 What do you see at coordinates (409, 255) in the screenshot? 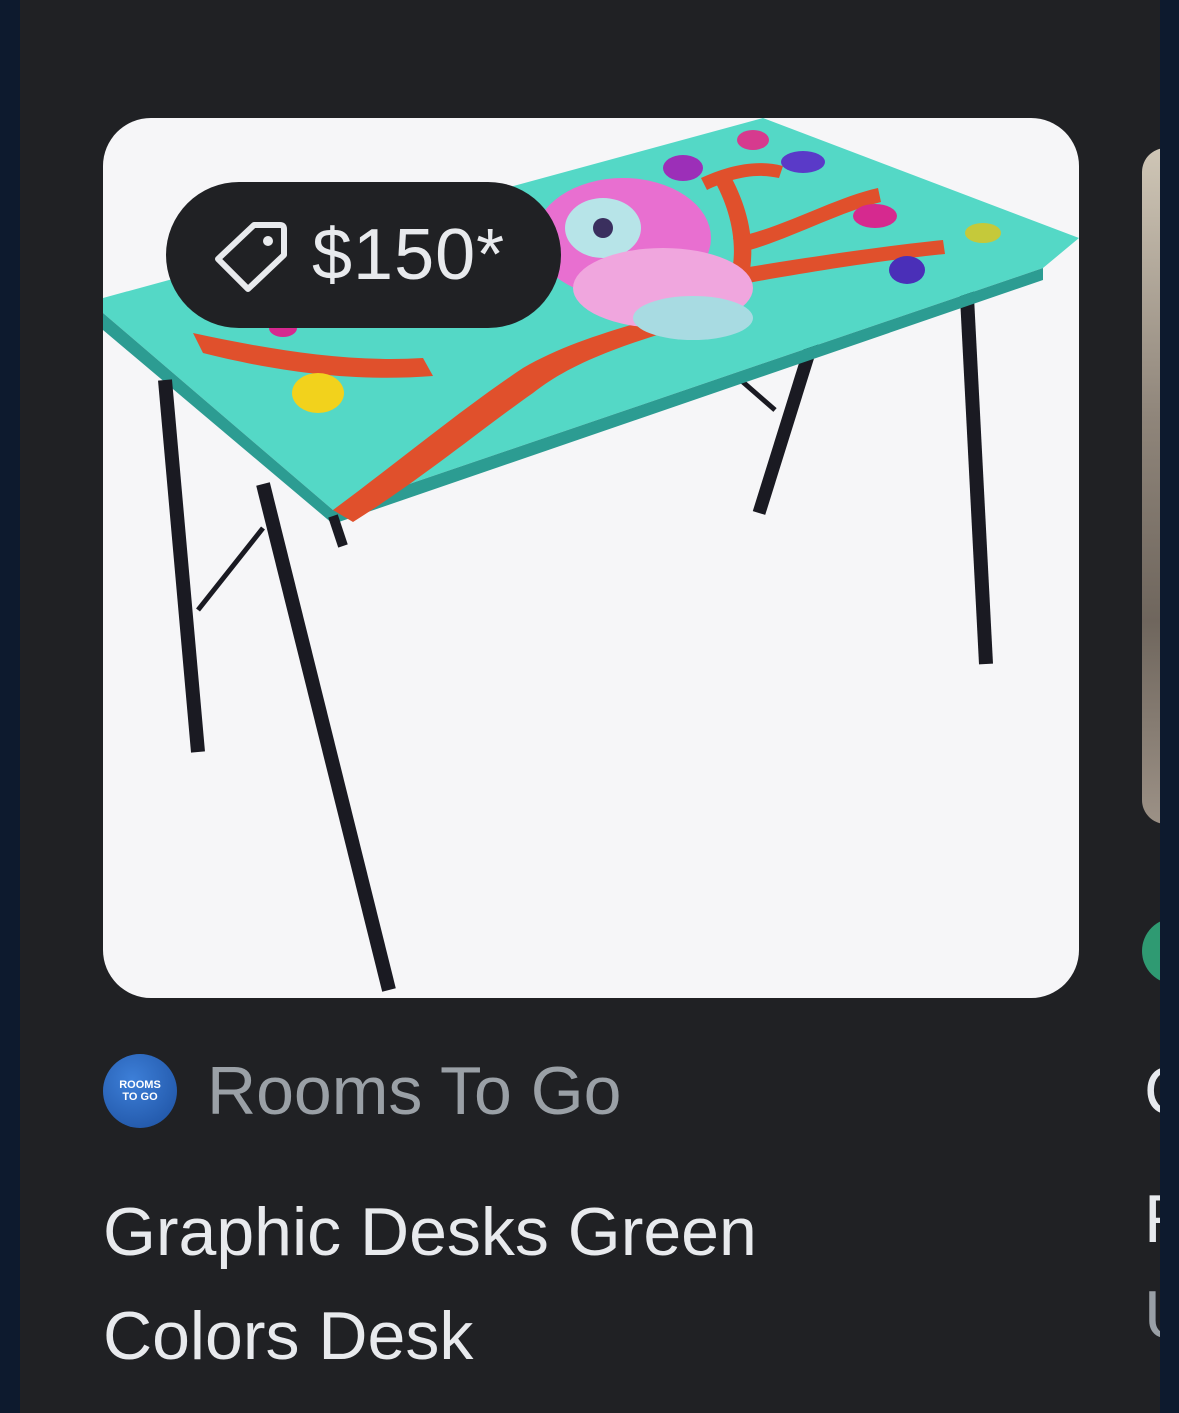
I see `price-text: $150*` at bounding box center [409, 255].